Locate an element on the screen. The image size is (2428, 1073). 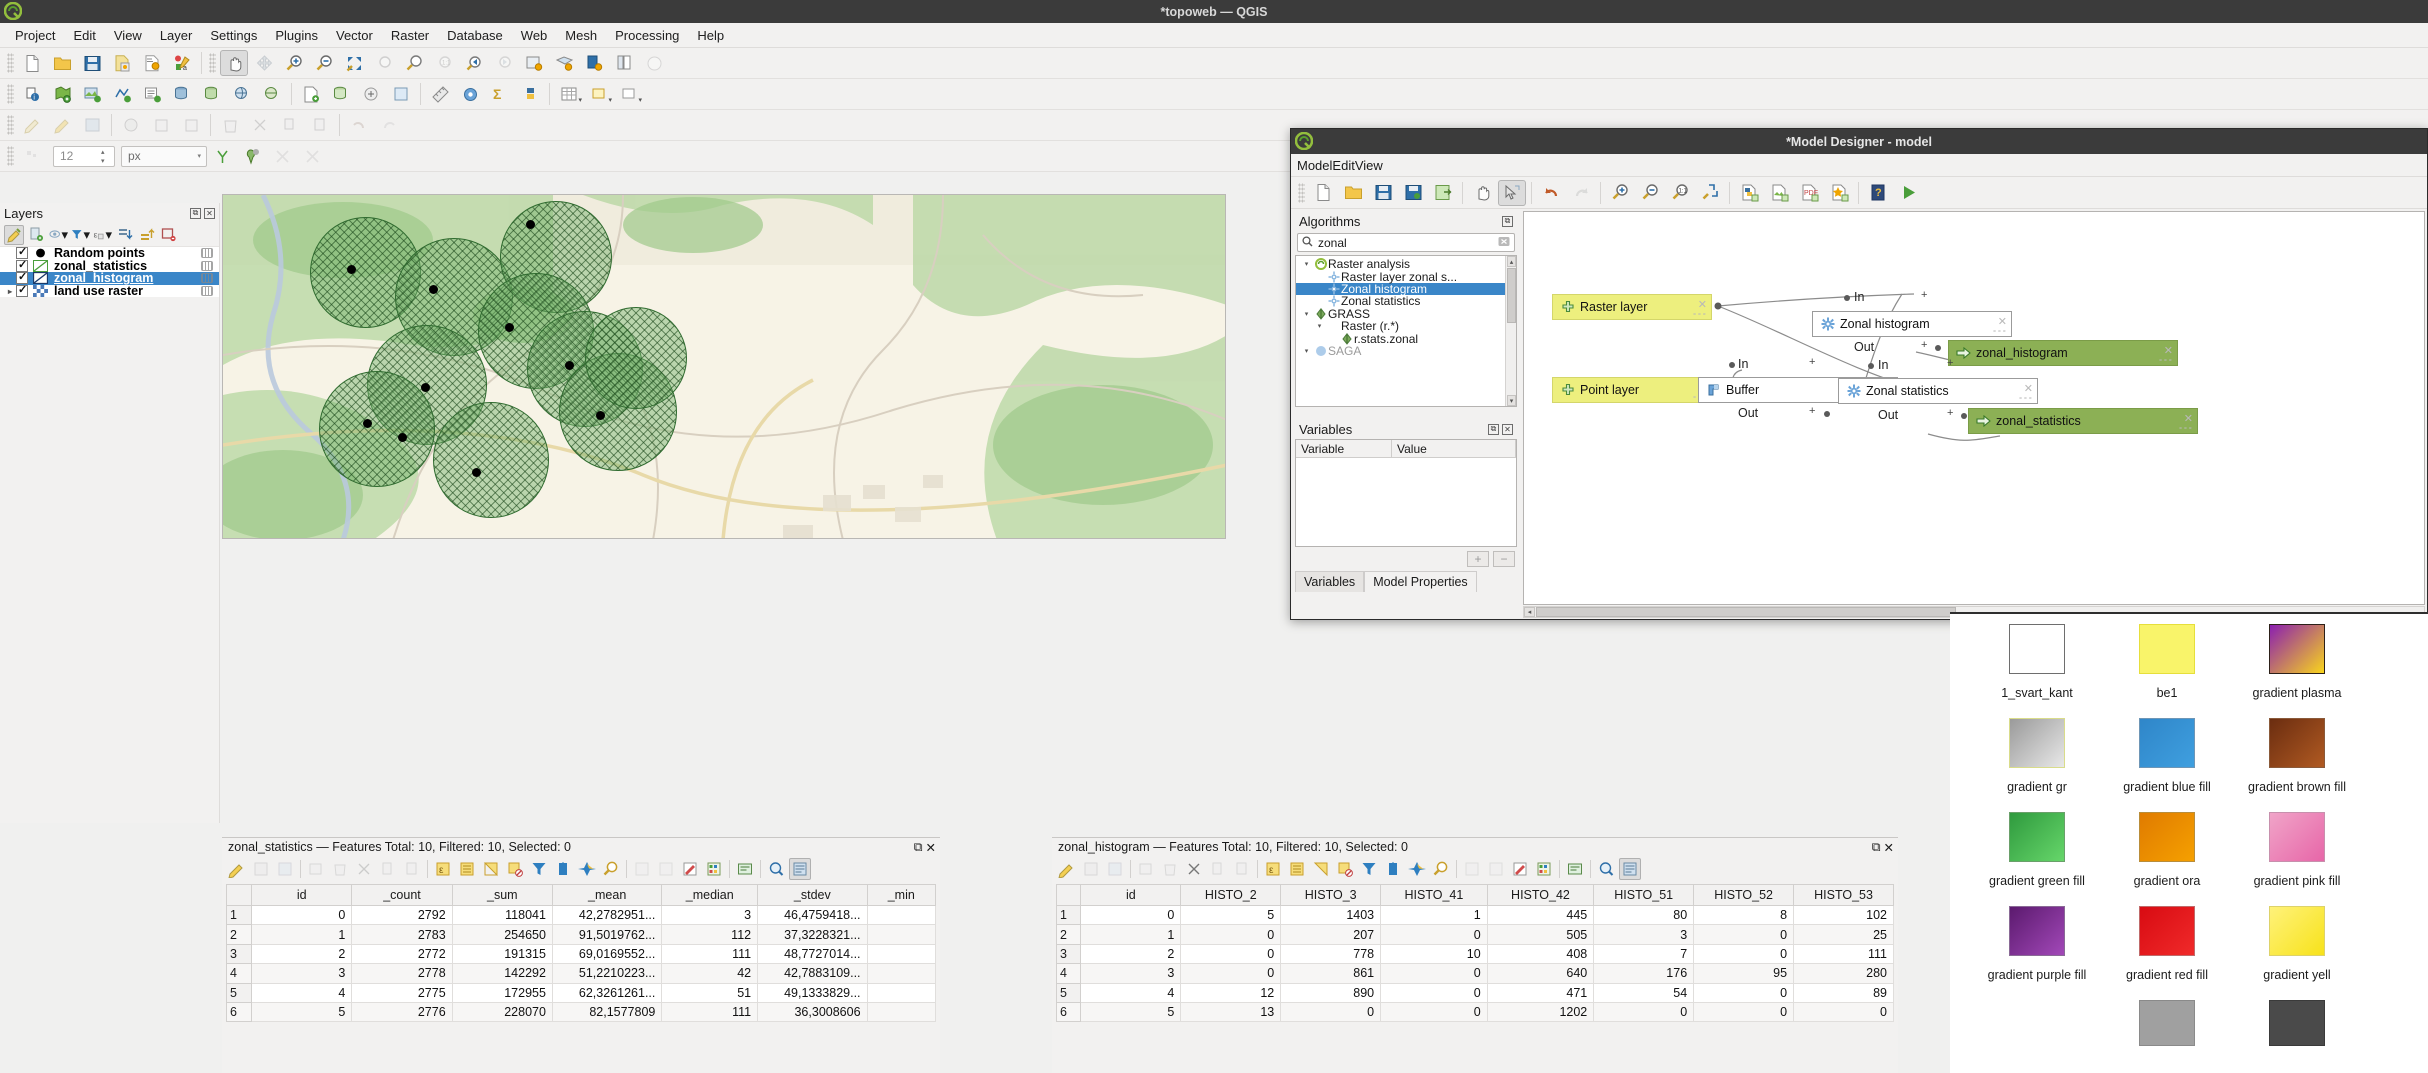
variables-table: Variable Value is located at coordinates (1406, 493).